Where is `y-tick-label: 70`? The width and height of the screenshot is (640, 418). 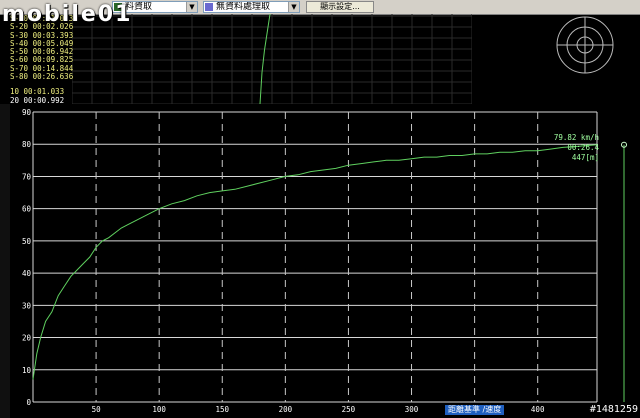 y-tick-label: 70 is located at coordinates (27, 176).